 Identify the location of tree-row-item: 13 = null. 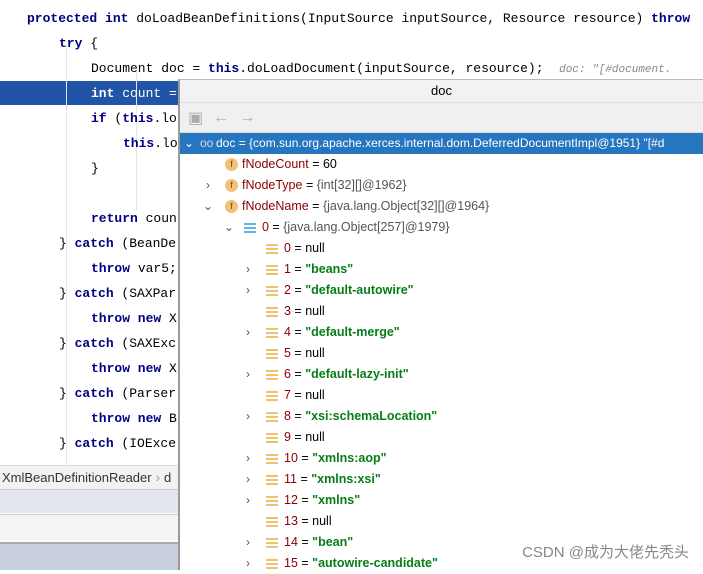
(441, 521).